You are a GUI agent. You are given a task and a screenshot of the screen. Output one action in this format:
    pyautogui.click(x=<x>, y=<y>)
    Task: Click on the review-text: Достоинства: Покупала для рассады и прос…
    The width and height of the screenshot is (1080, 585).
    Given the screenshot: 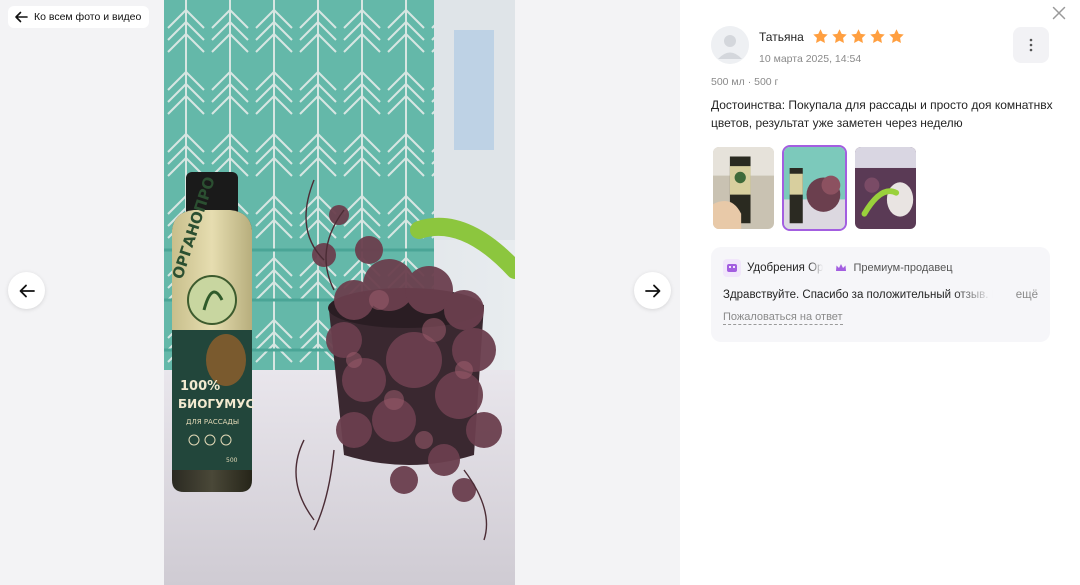 What is the action you would take?
    pyautogui.click(x=882, y=114)
    